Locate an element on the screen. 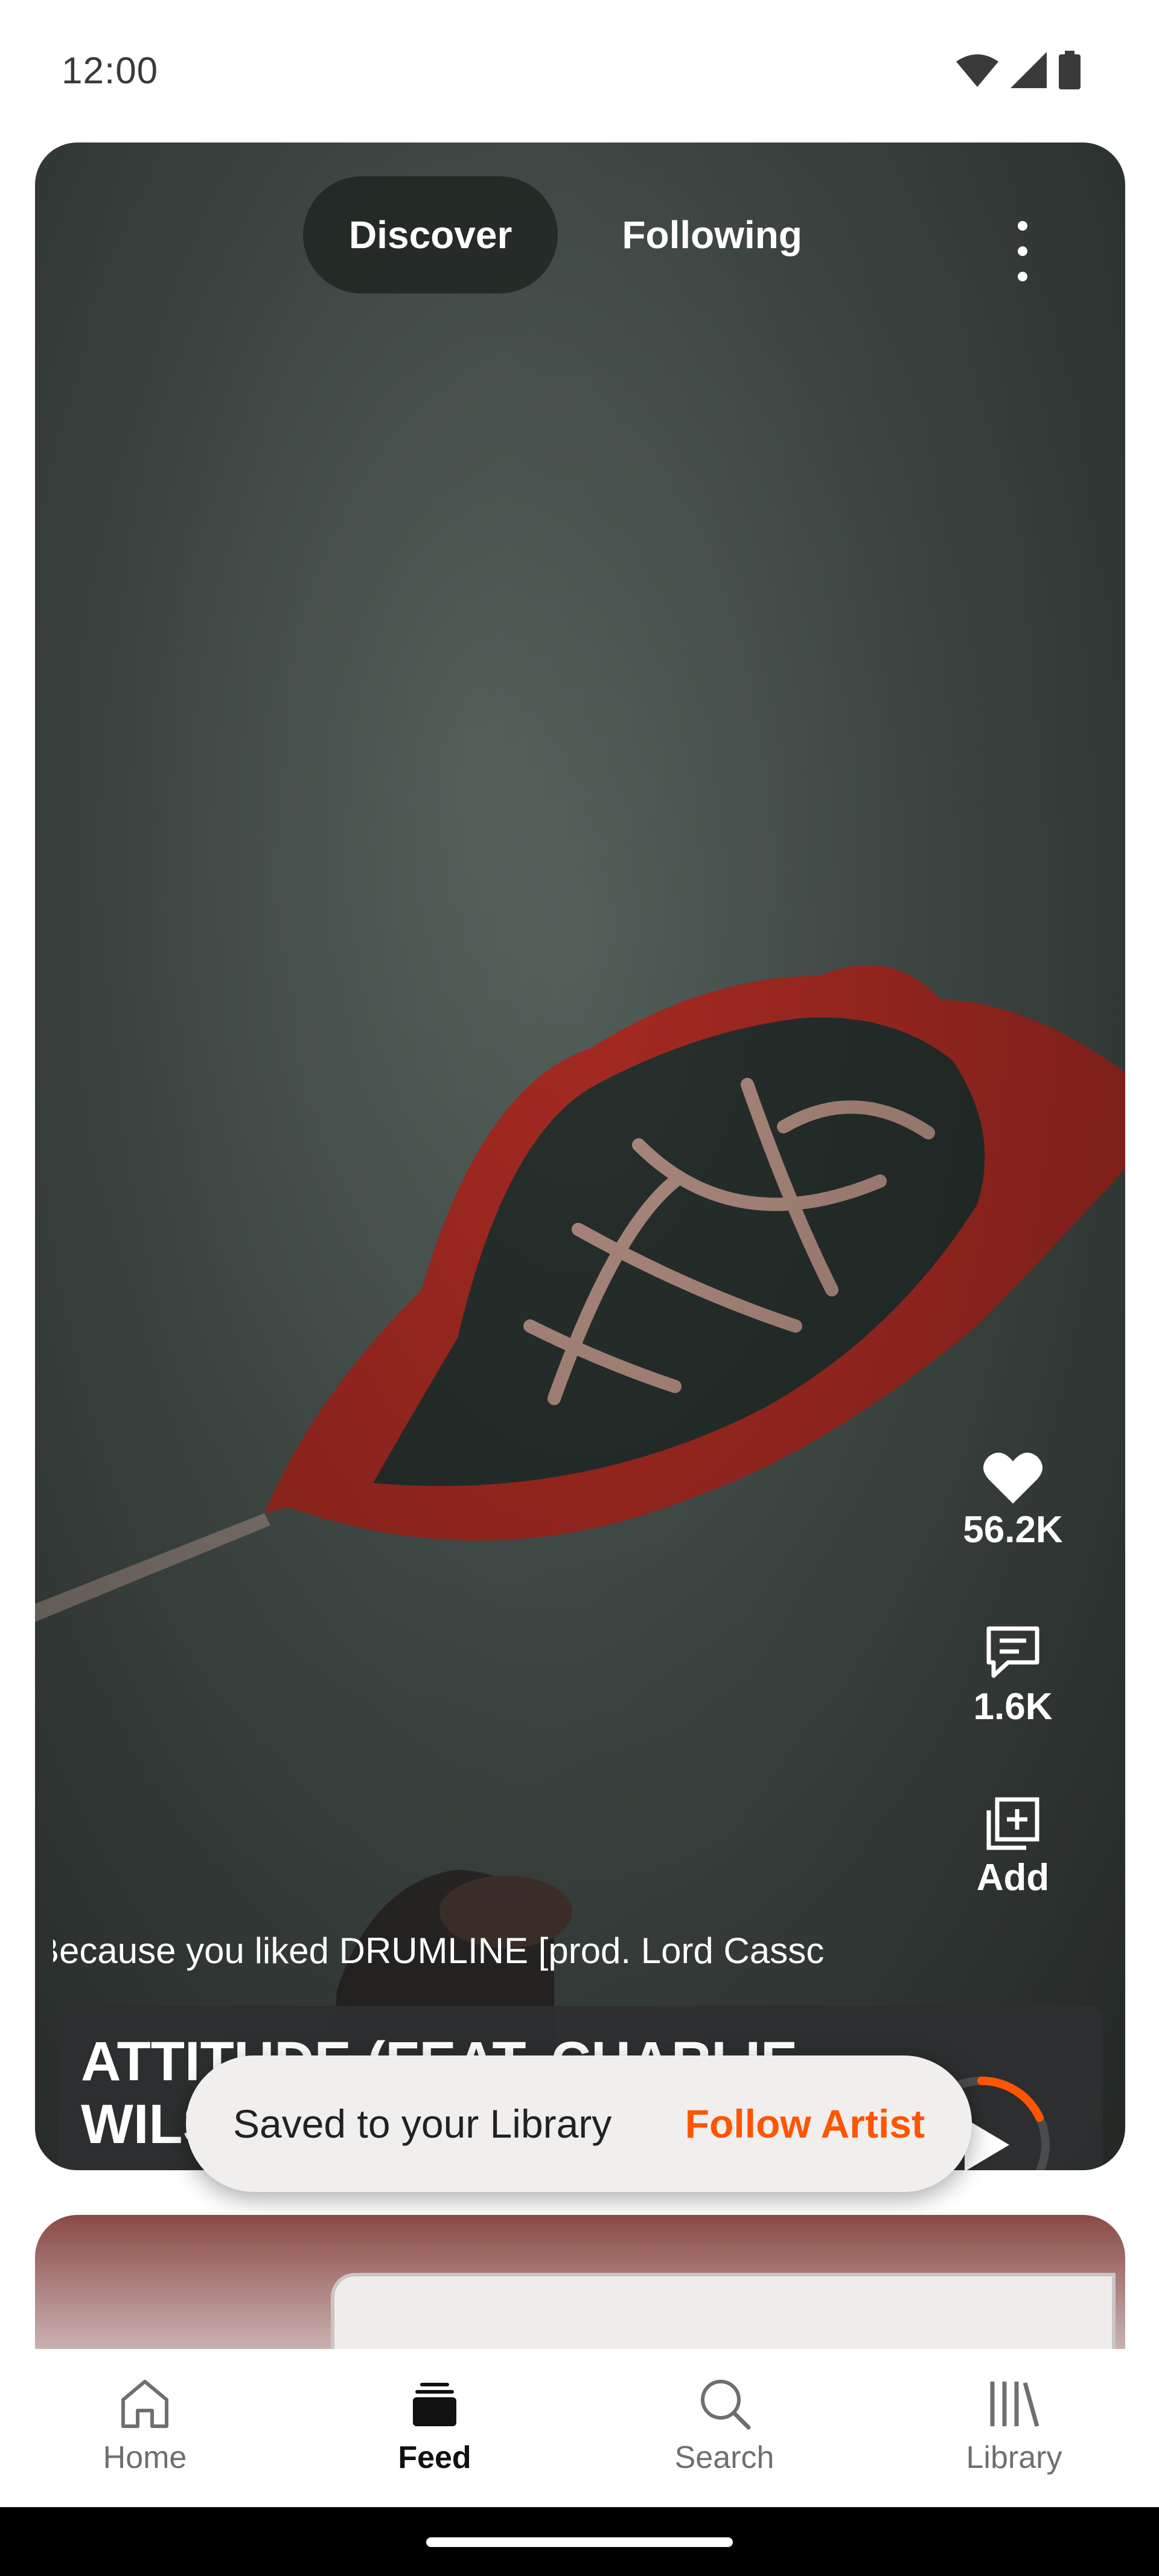 This screenshot has height=2576, width=1159. tab-discover: Discover is located at coordinates (430, 234).